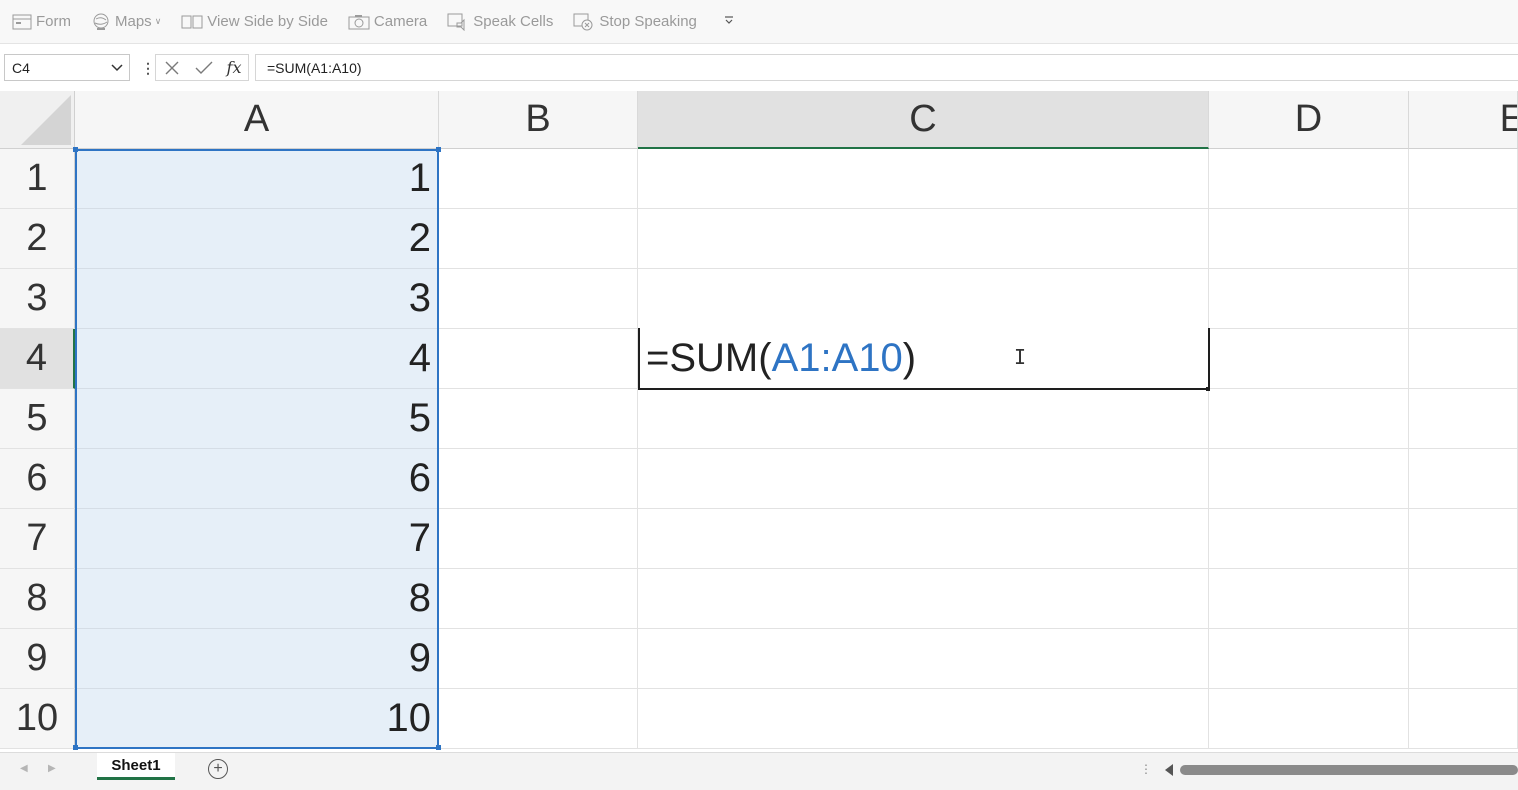  What do you see at coordinates (37, 659) in the screenshot?
I see `row-header-9: 9` at bounding box center [37, 659].